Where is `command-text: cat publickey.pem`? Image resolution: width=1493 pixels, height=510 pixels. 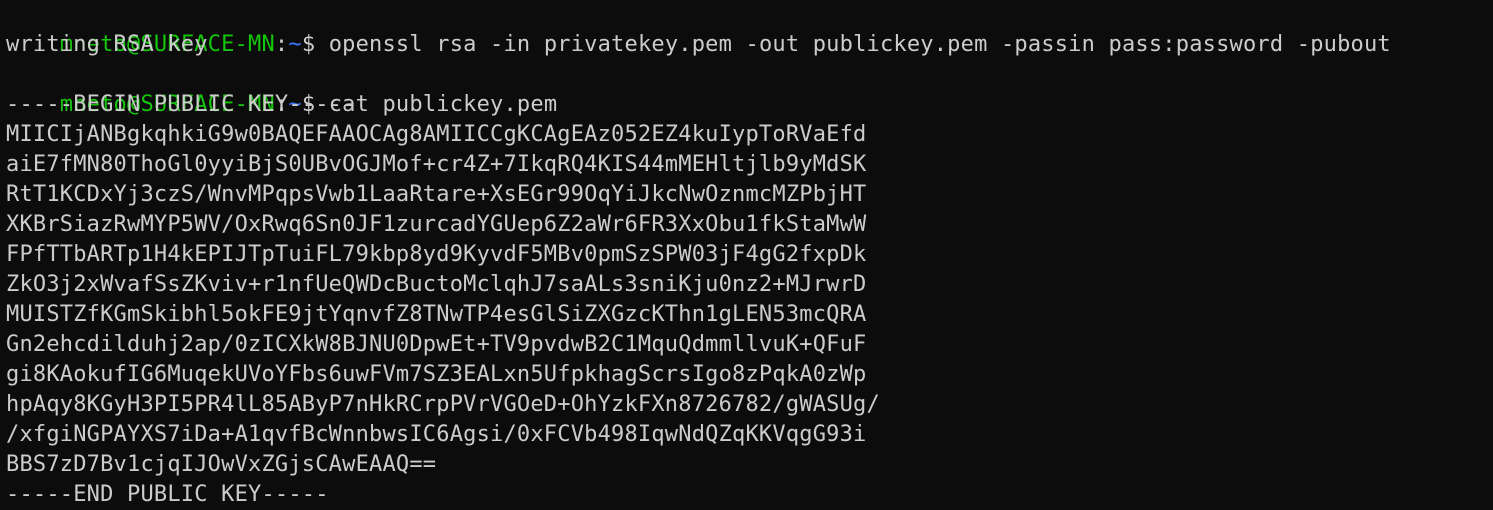 command-text: cat publickey.pem is located at coordinates (443, 104).